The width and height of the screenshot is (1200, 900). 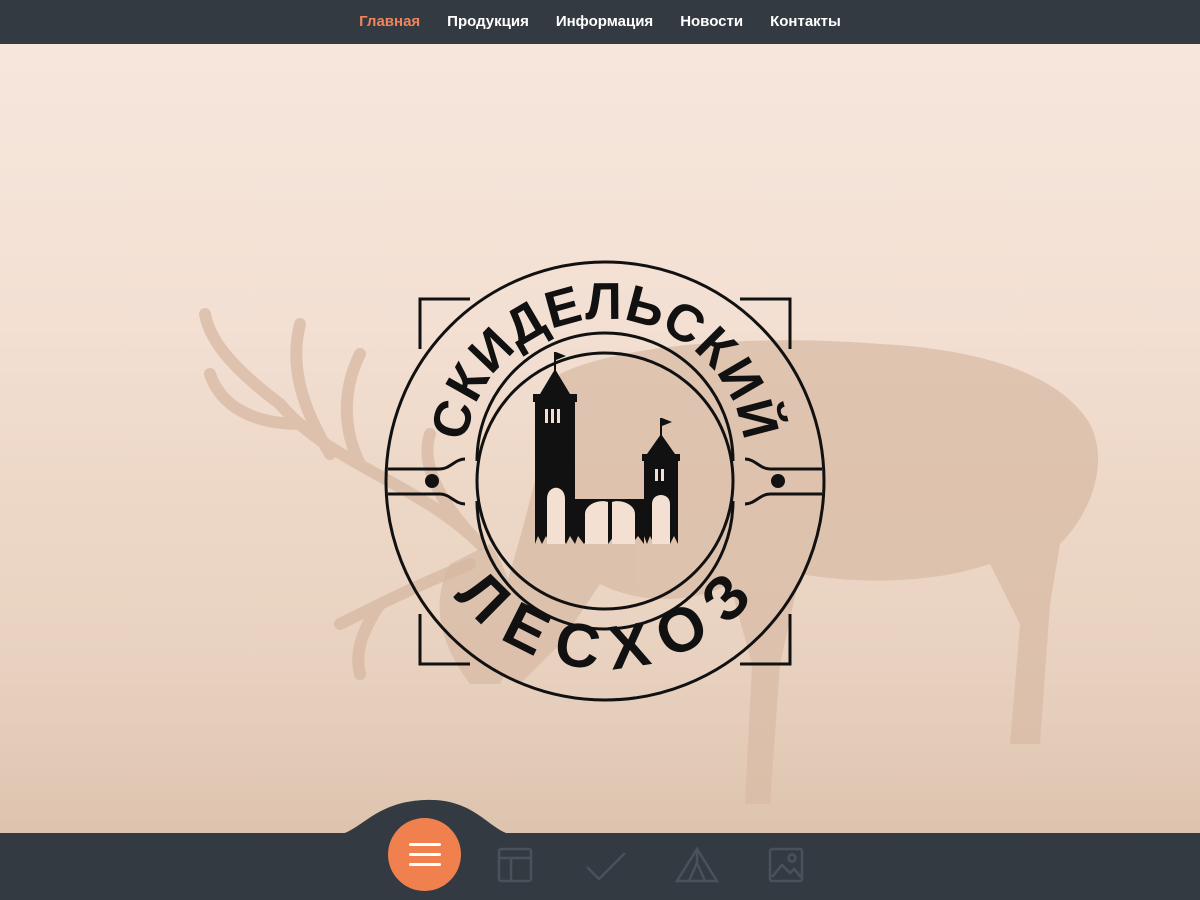 What do you see at coordinates (805, 22) in the screenshot?
I see `nav-item-contacts: Контакты` at bounding box center [805, 22].